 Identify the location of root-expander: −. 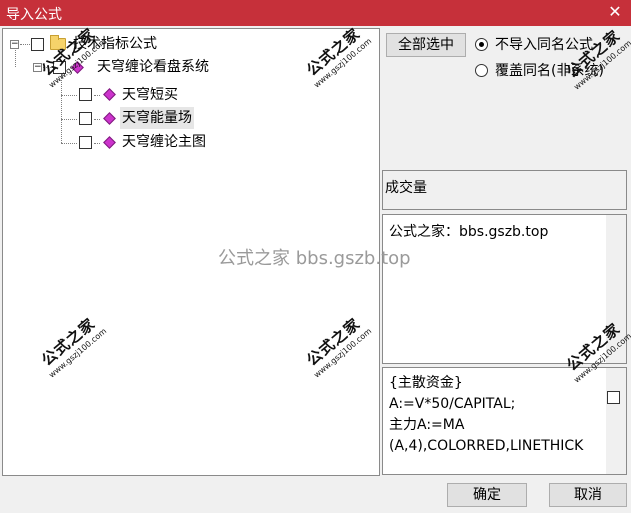
(14, 44).